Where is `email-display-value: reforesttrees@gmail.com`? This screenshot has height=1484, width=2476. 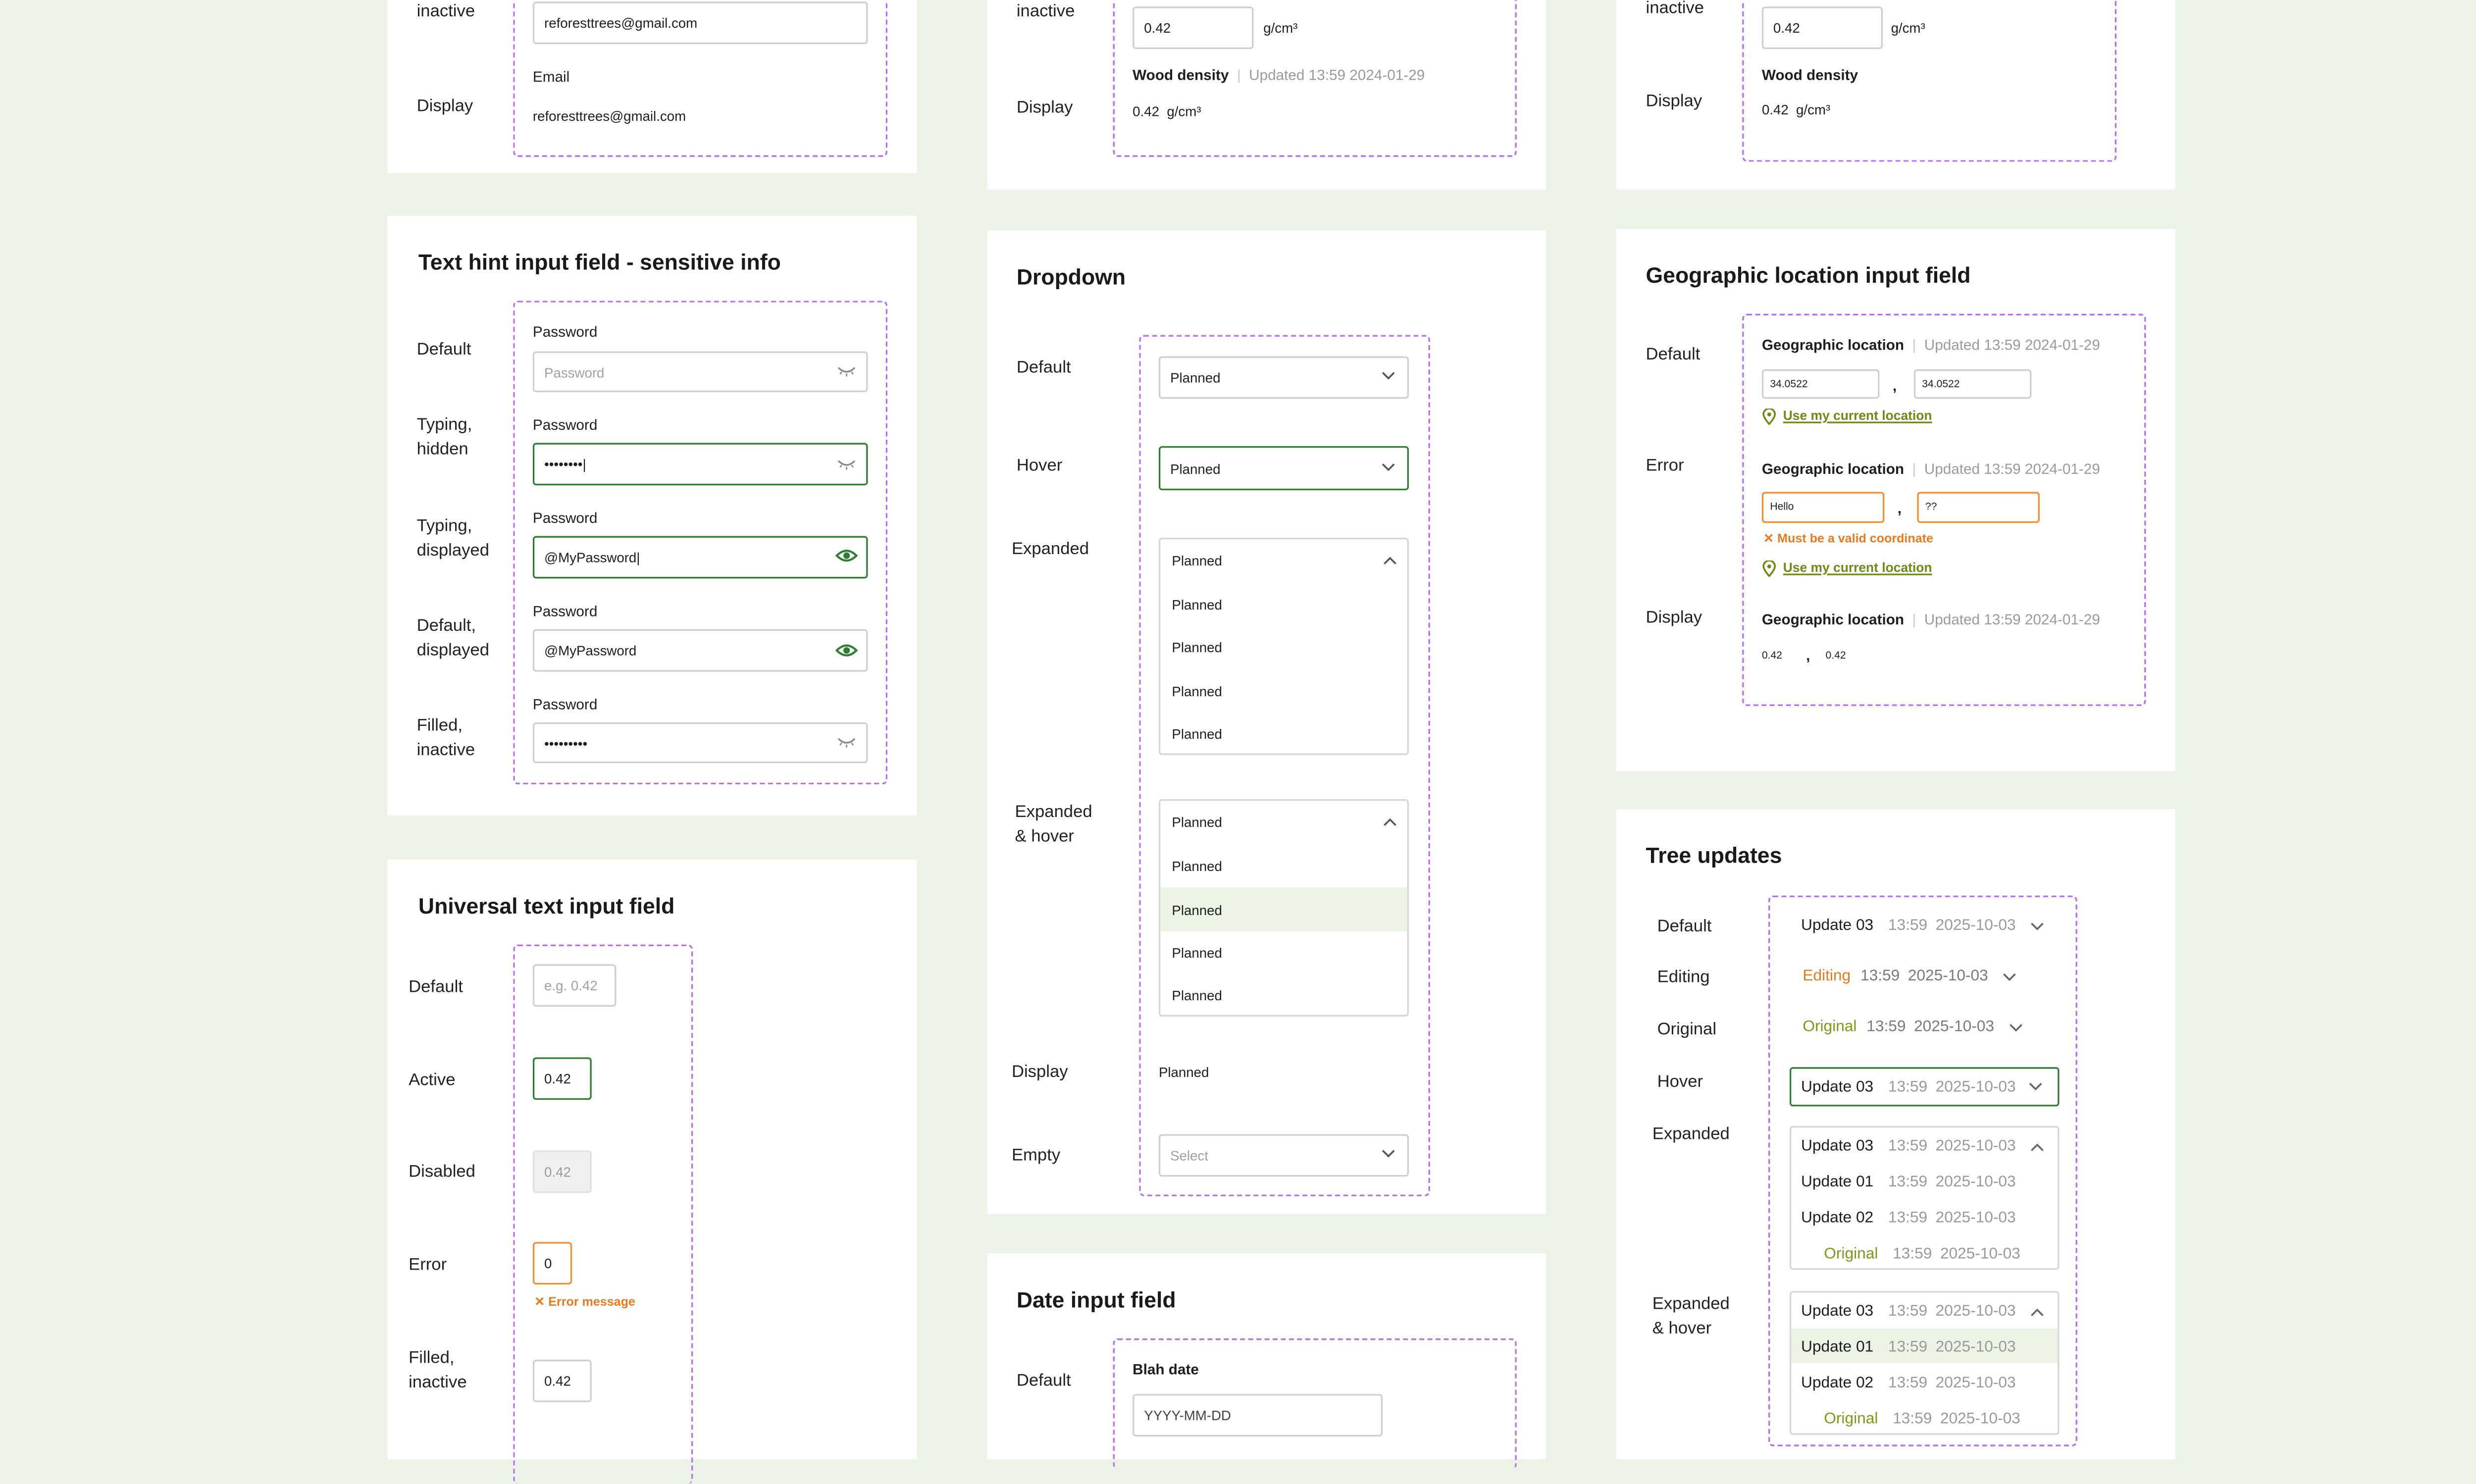
email-display-value: reforesttrees@gmail.com is located at coordinates (609, 115).